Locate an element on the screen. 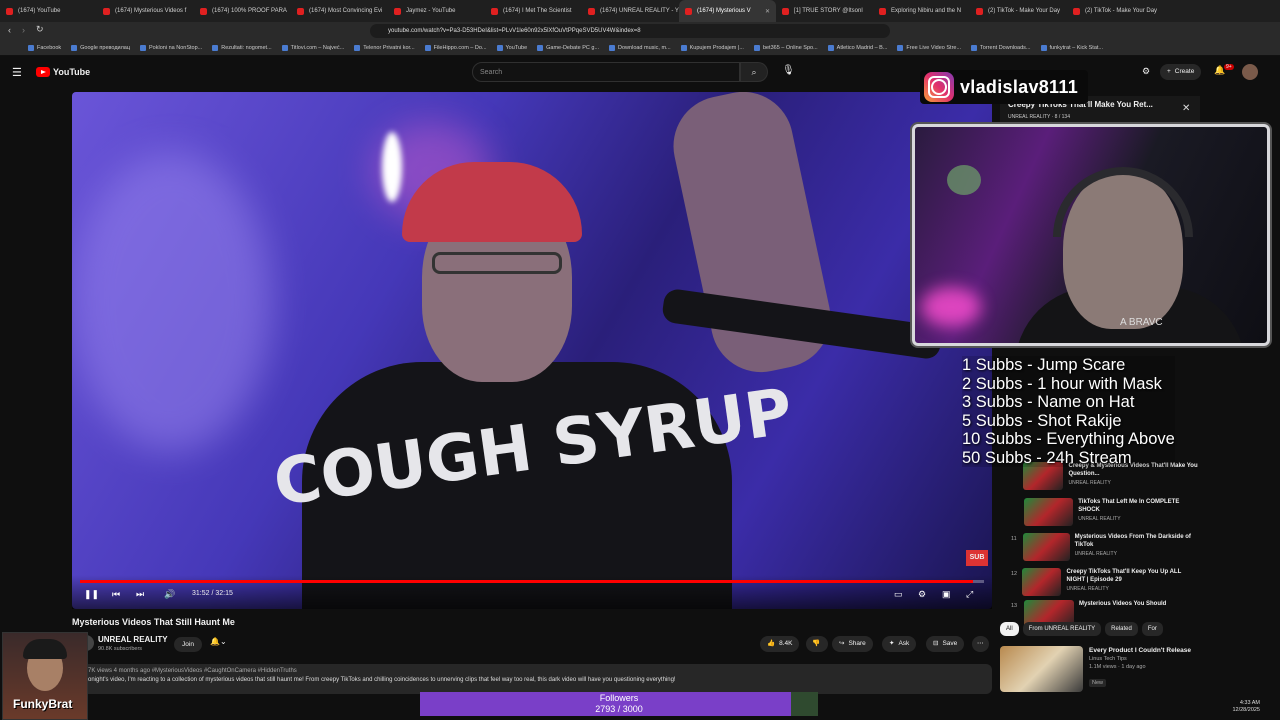 This screenshot has width=1280, height=720. browser-tab: (1674) YouTube is located at coordinates (48, 11).